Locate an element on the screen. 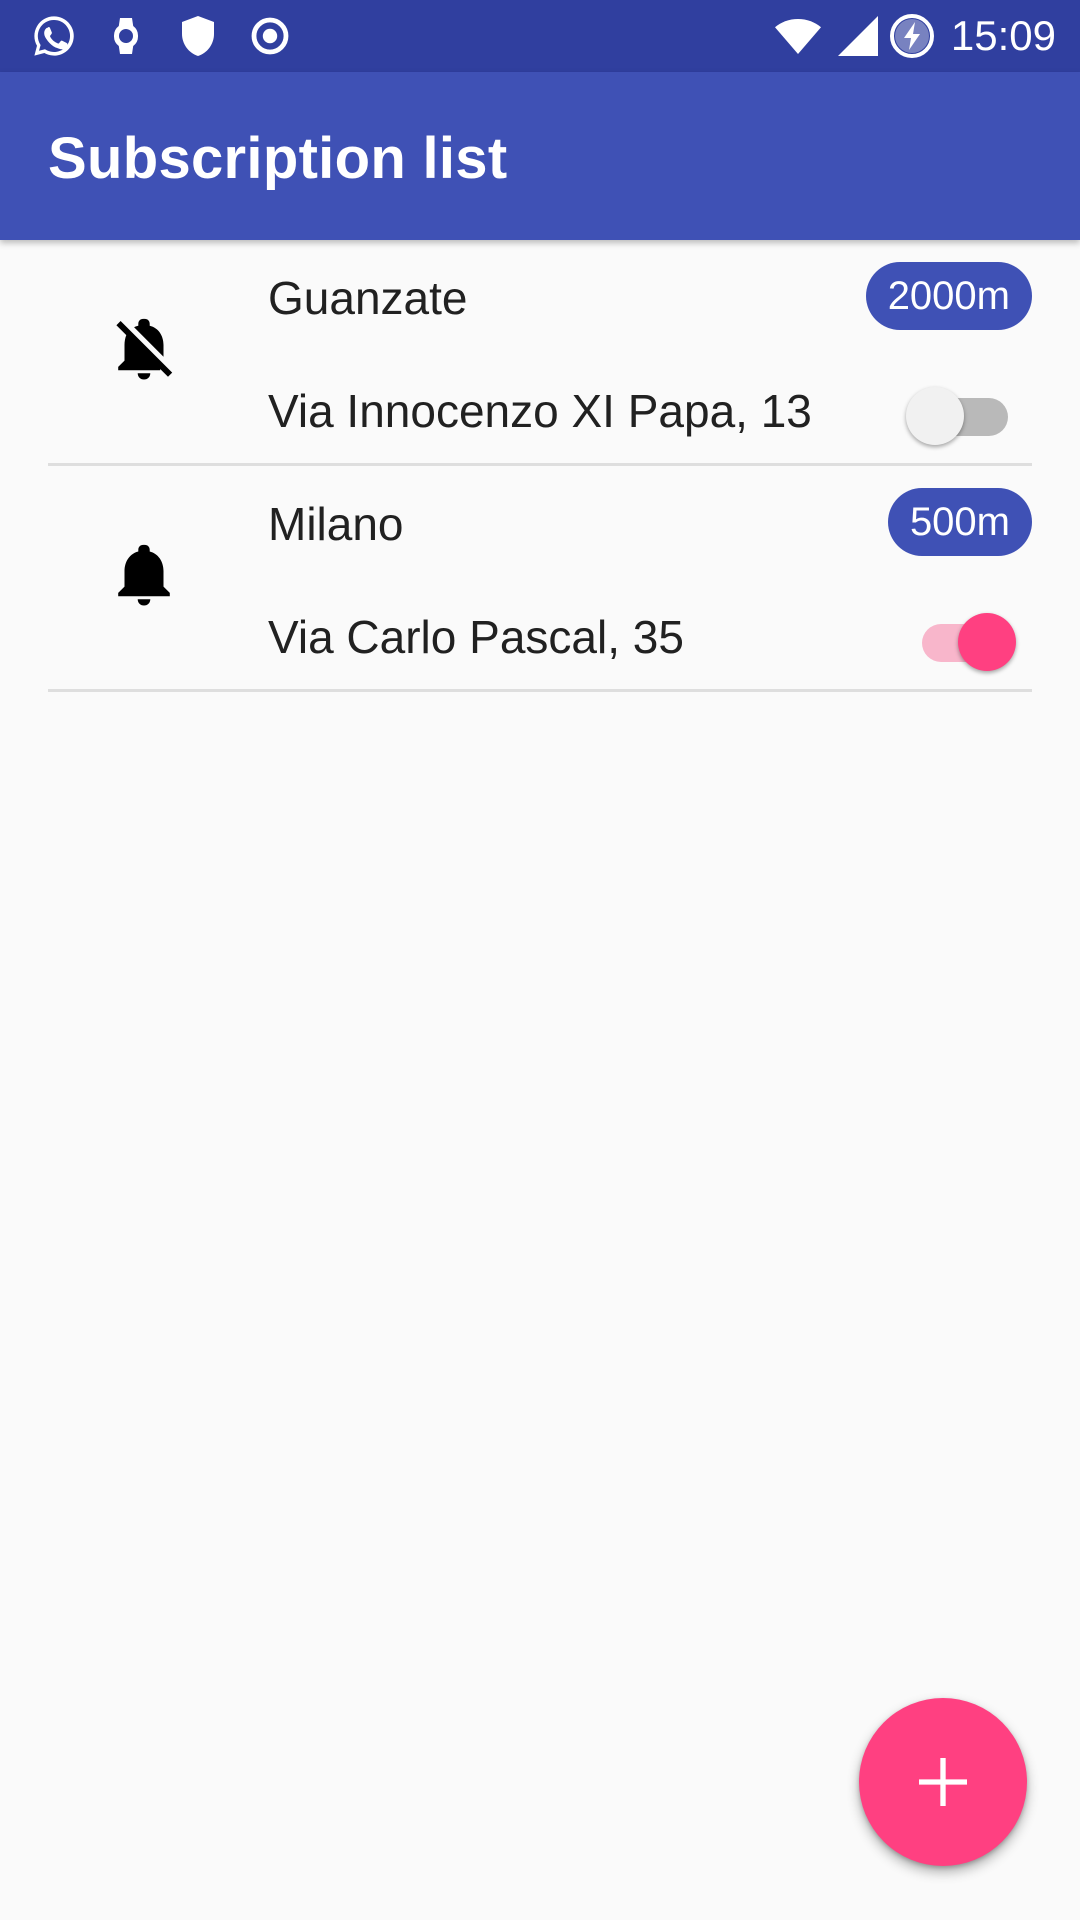 This screenshot has width=1080, height=1920. page-title: Subscription list is located at coordinates (278, 158).